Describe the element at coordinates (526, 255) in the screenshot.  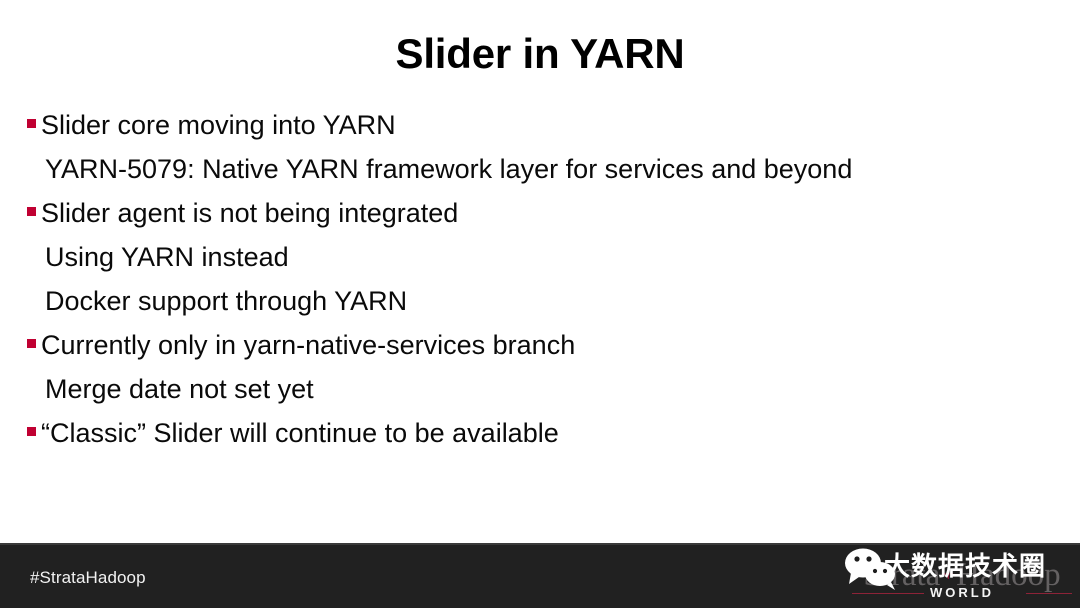
I see `list-item: Using YARN instead` at that location.